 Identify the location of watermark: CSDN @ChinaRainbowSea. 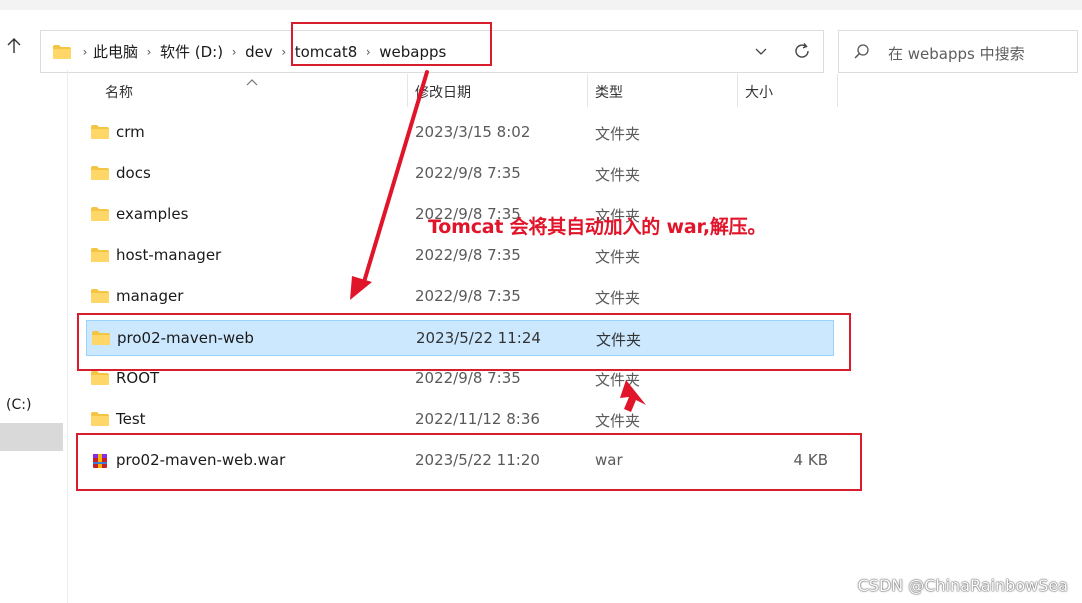
(962, 585).